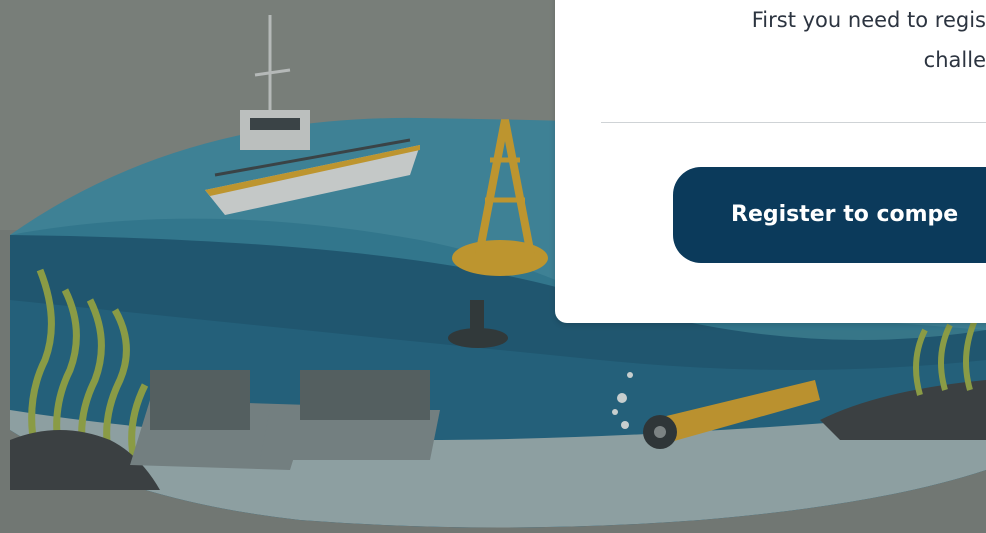  I want to click on intro-text: First you need to regis challe, so click(770, 40).